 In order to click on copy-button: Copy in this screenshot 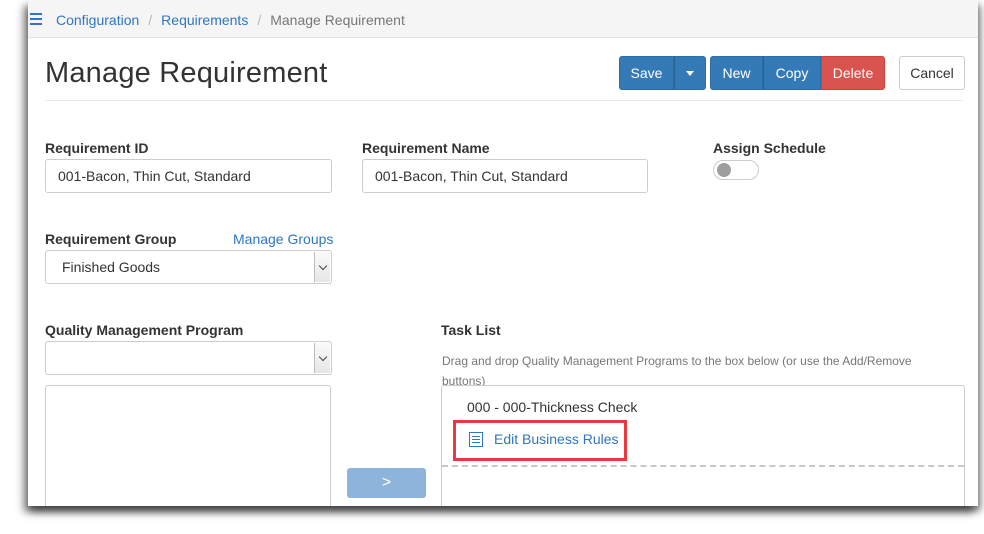, I will do `click(792, 73)`.